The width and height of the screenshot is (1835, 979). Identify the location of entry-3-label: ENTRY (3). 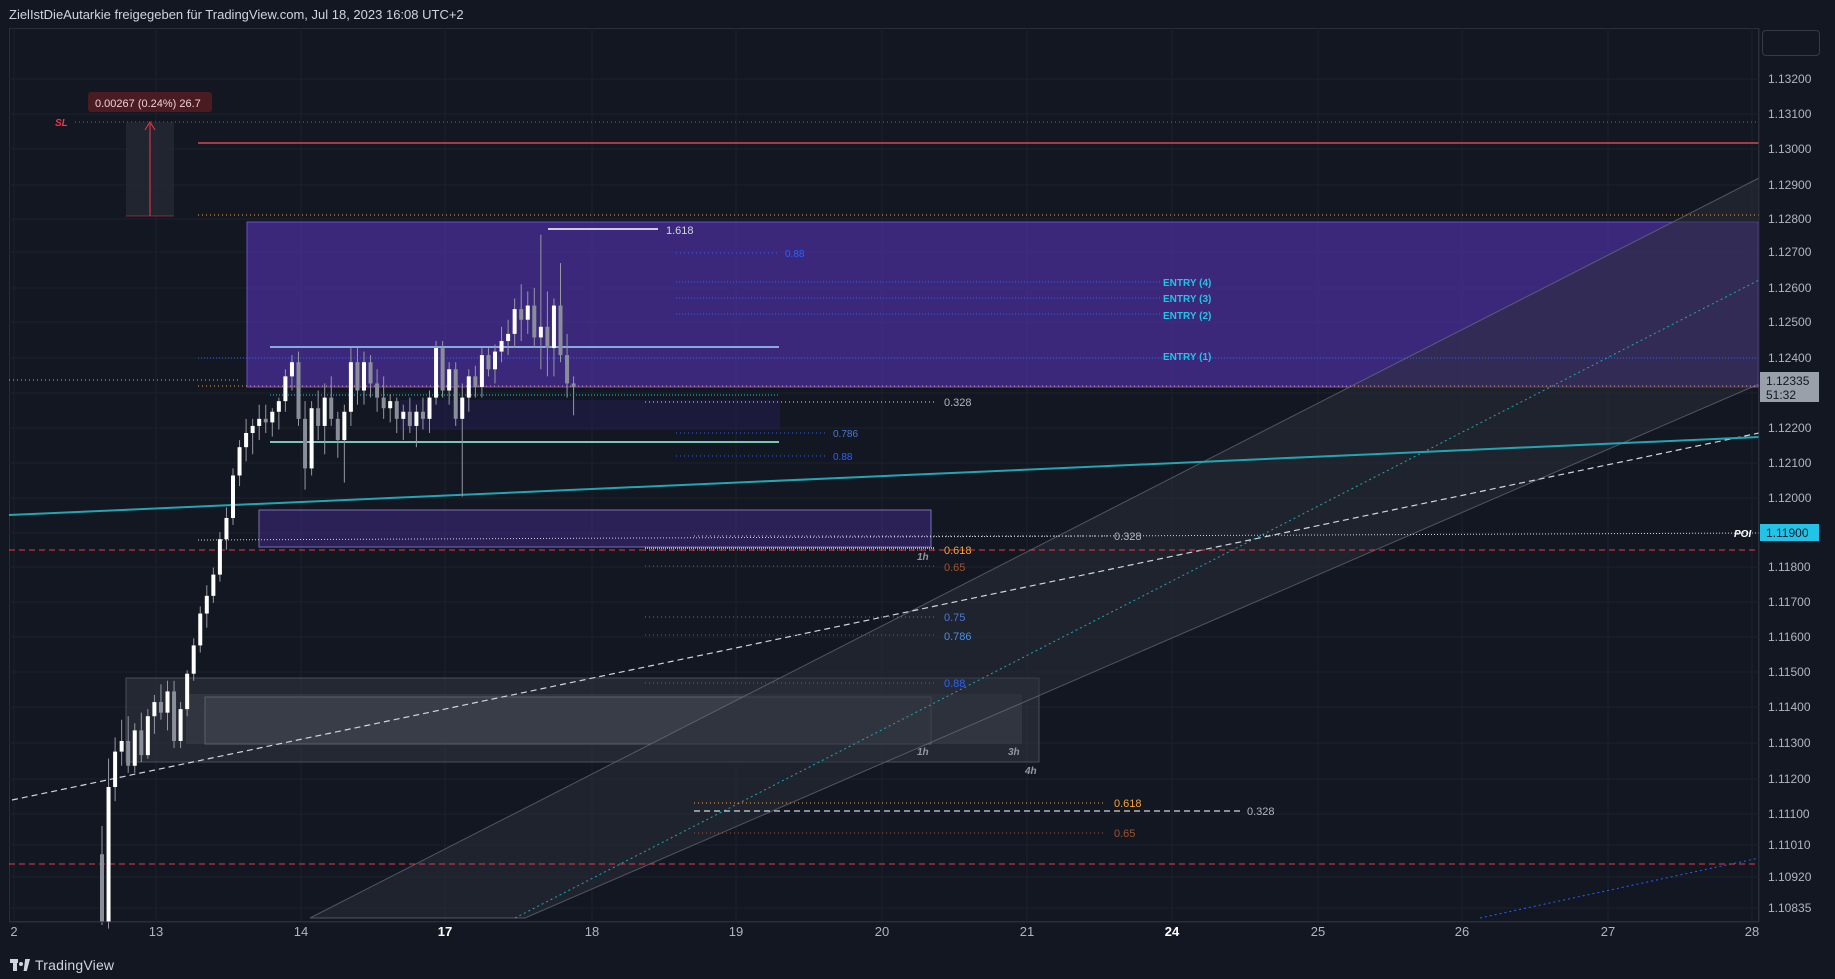
(1187, 299).